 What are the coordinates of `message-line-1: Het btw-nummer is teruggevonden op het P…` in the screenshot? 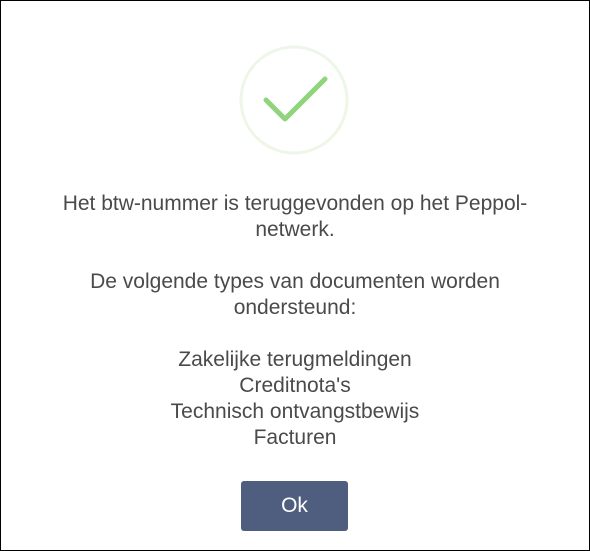 It's located at (295, 203).